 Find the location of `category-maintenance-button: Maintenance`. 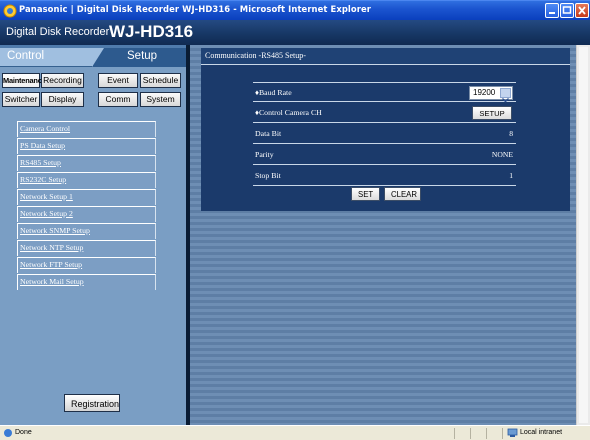

category-maintenance-button: Maintenance is located at coordinates (24, 80).